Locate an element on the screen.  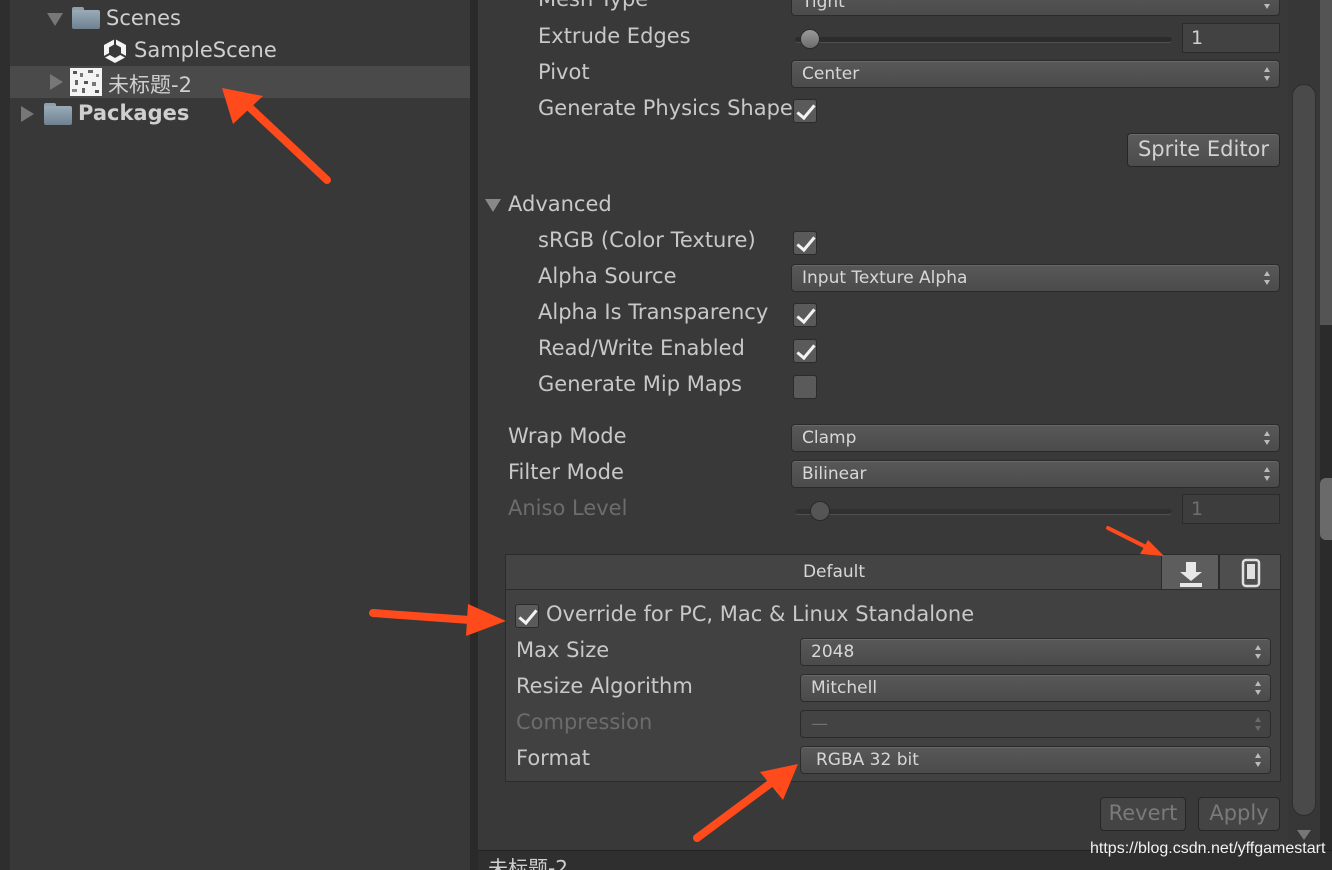
format-label: Format is located at coordinates (553, 758).